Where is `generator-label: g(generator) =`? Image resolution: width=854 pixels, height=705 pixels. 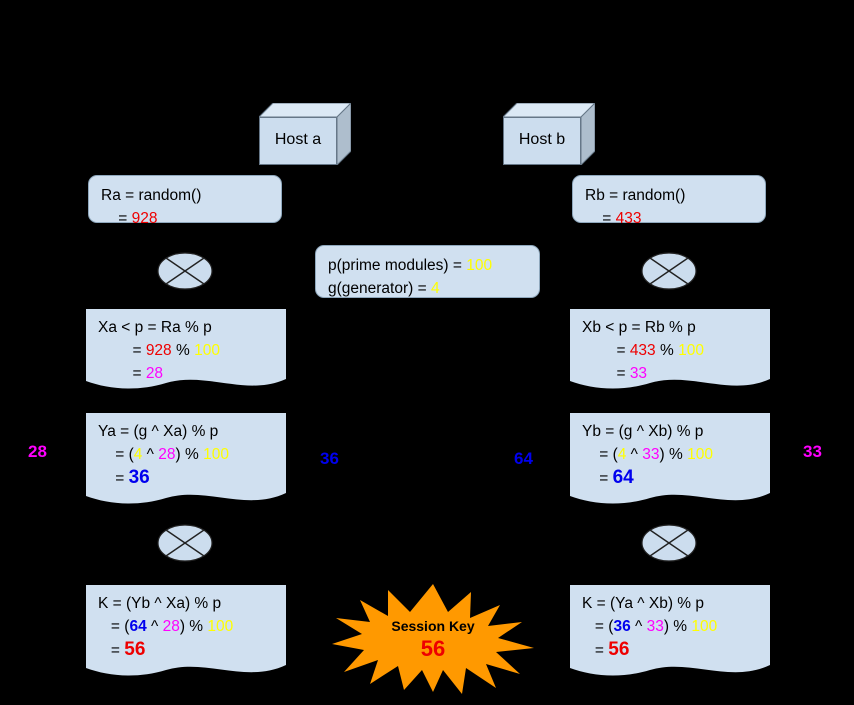
generator-label: g(generator) = is located at coordinates (379, 288).